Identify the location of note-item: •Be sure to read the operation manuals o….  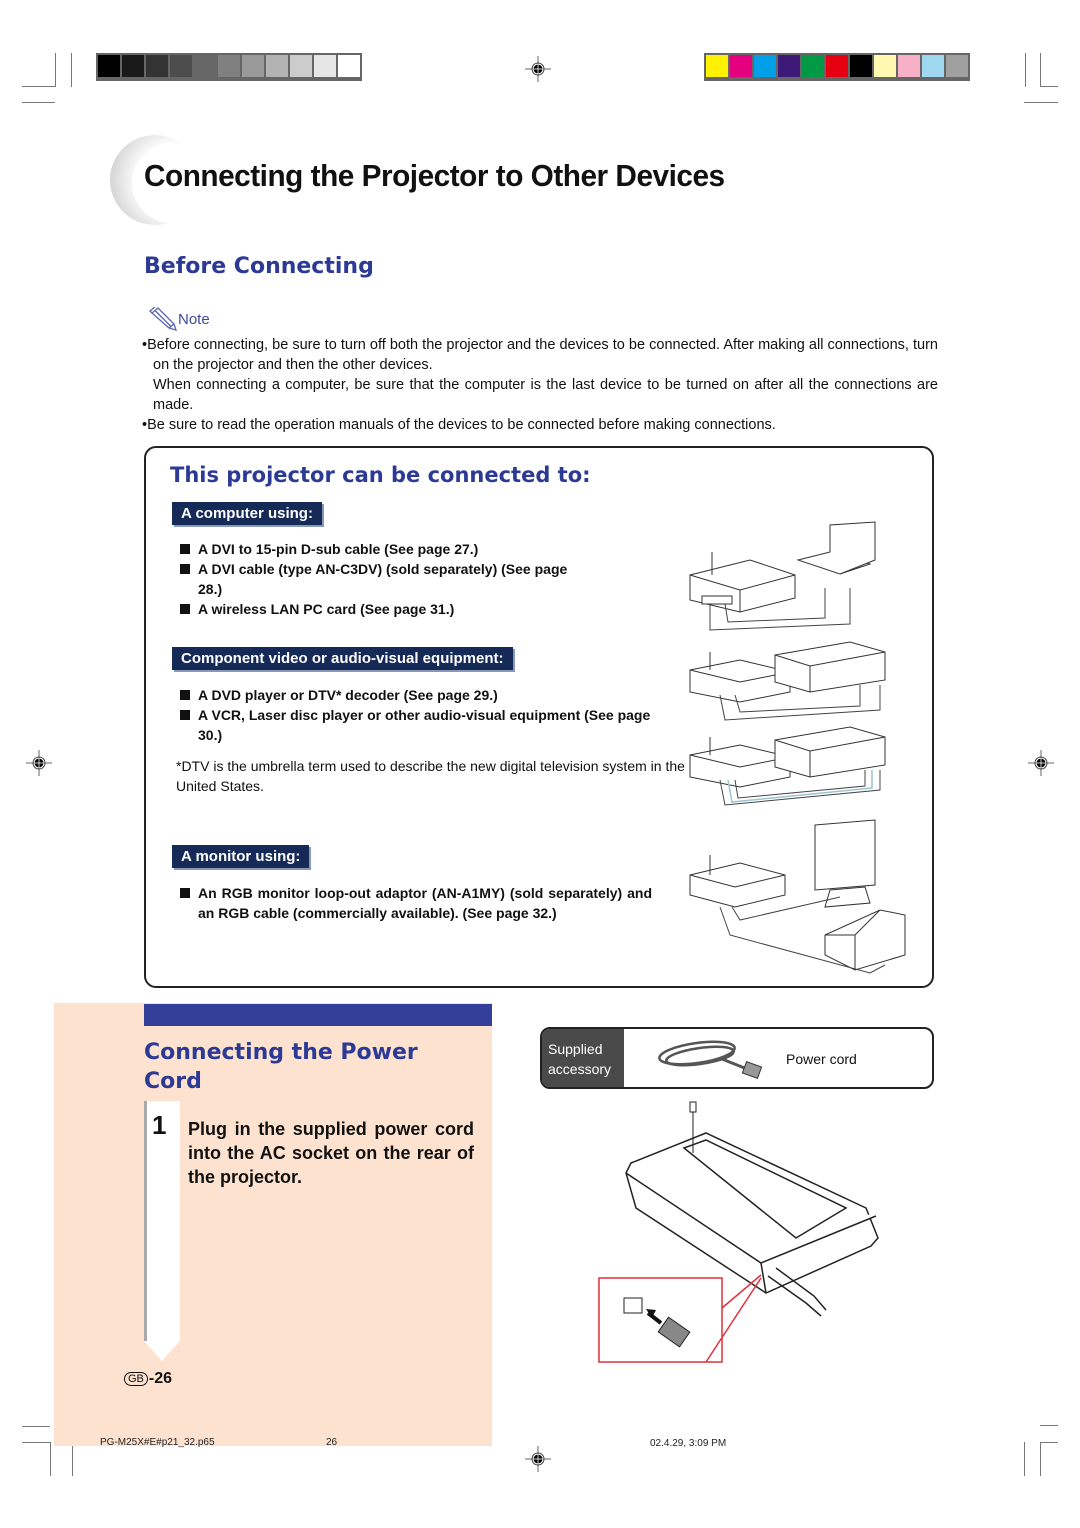
(459, 425).